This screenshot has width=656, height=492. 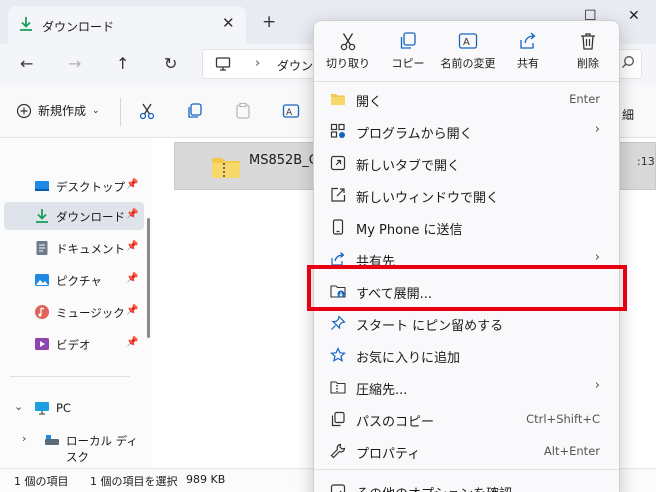 I want to click on menu-item-label: パスのコピー, so click(x=395, y=422).